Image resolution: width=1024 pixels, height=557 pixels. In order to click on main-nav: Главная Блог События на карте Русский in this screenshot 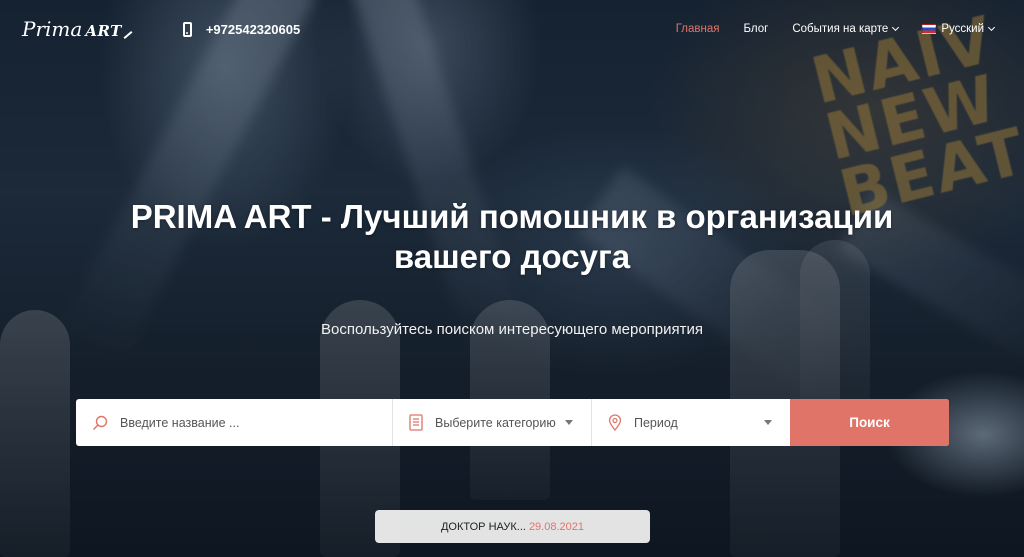, I will do `click(835, 29)`.